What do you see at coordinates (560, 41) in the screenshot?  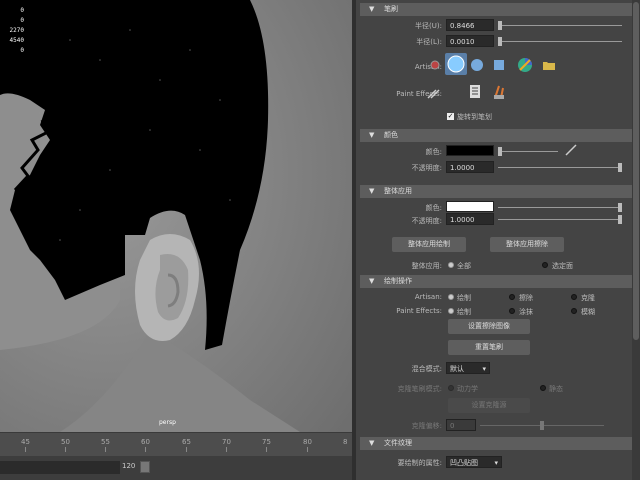 I see `radius-l-slider-track` at bounding box center [560, 41].